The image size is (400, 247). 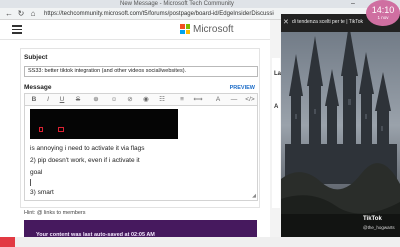 What do you see at coordinates (114, 99) in the screenshot?
I see `emoji-icon: ☺` at bounding box center [114, 99].